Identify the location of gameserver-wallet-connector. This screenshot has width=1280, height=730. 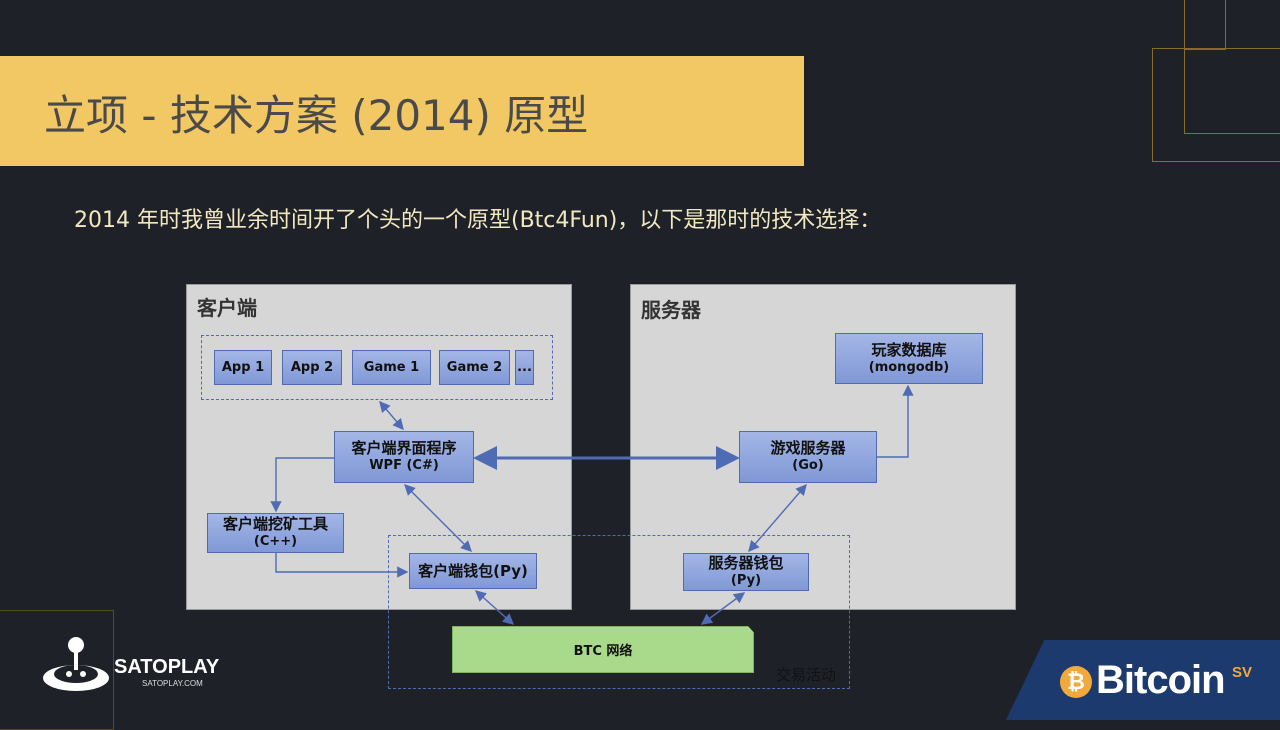
(777, 518).